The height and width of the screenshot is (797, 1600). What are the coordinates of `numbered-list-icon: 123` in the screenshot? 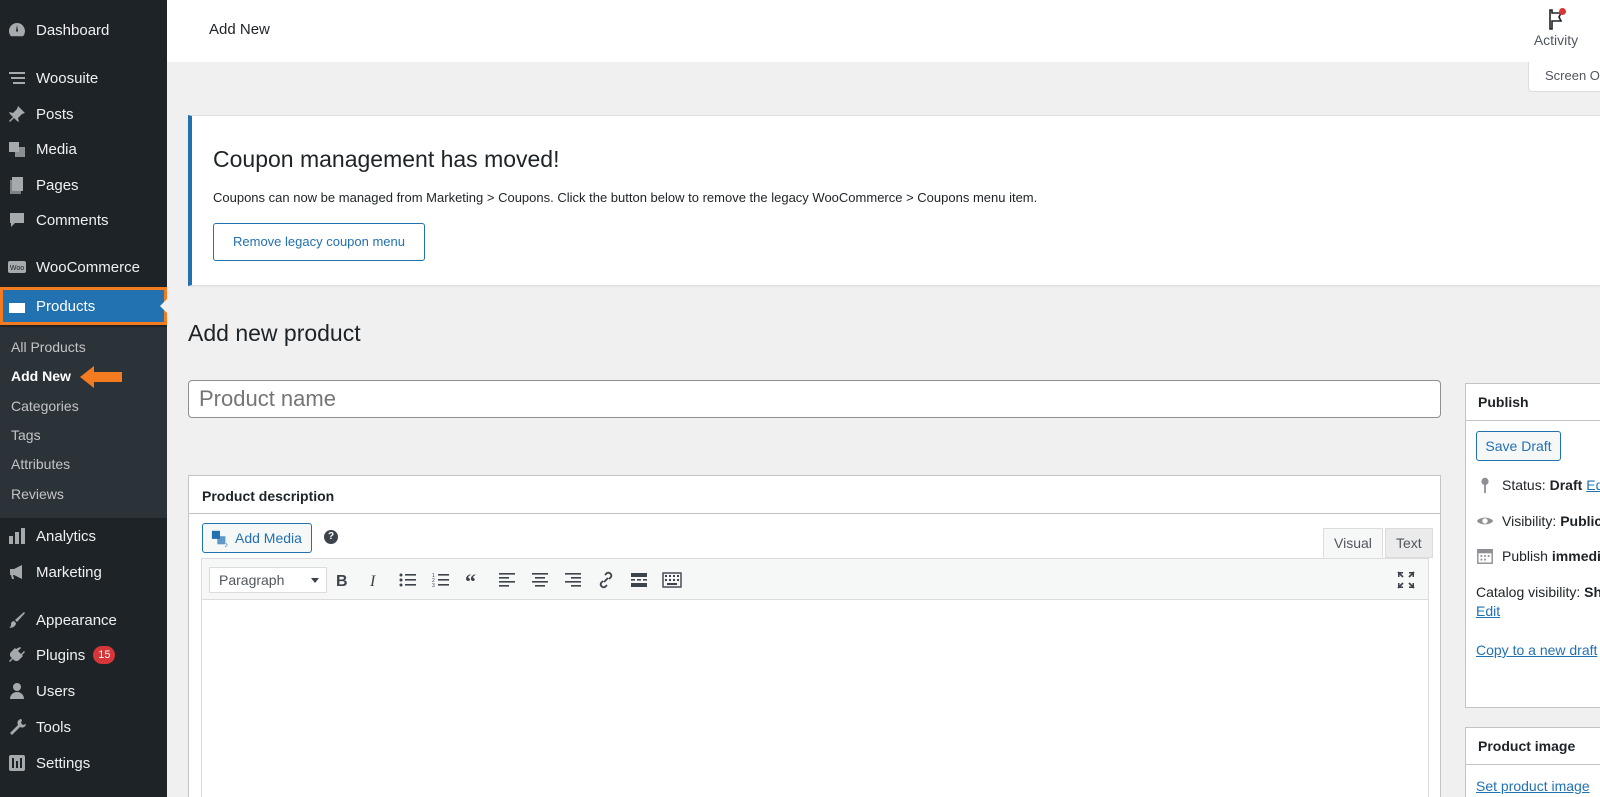 It's located at (440, 581).